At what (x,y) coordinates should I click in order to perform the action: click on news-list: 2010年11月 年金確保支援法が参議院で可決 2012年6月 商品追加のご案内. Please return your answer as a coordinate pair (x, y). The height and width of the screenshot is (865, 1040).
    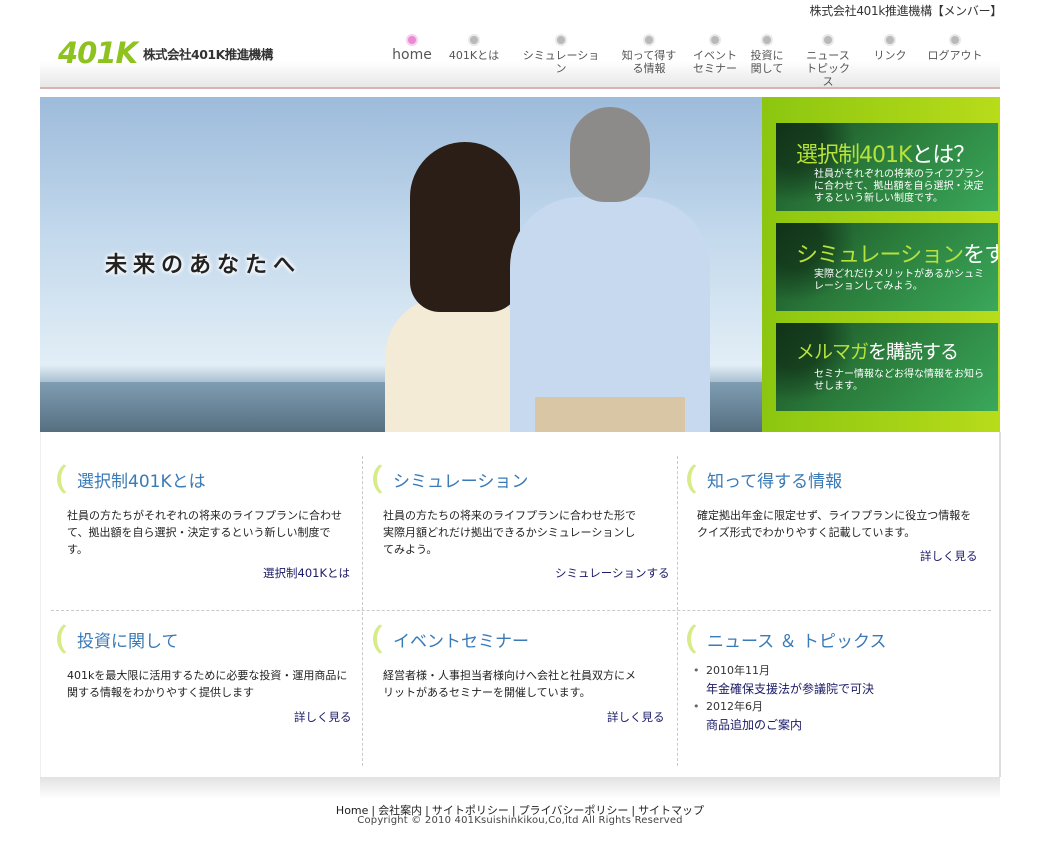
    Looking at the image, I should click on (782, 698).